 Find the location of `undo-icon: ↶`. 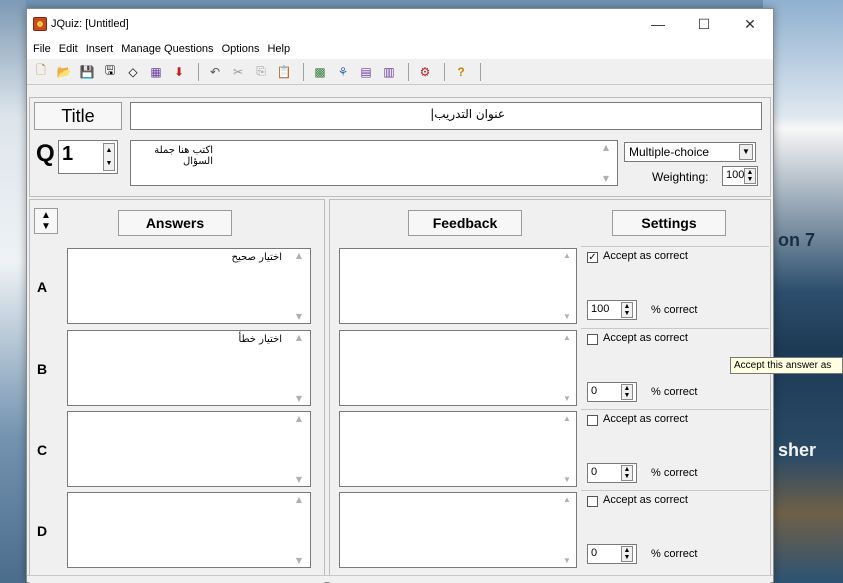

undo-icon: ↶ is located at coordinates (215, 72).